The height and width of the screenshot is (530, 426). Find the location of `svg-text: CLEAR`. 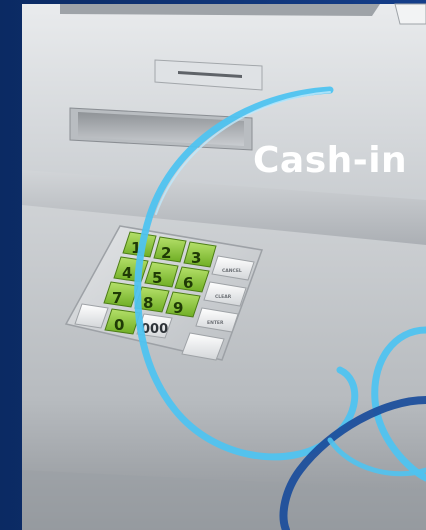

svg-text: CLEAR is located at coordinates (223, 297).